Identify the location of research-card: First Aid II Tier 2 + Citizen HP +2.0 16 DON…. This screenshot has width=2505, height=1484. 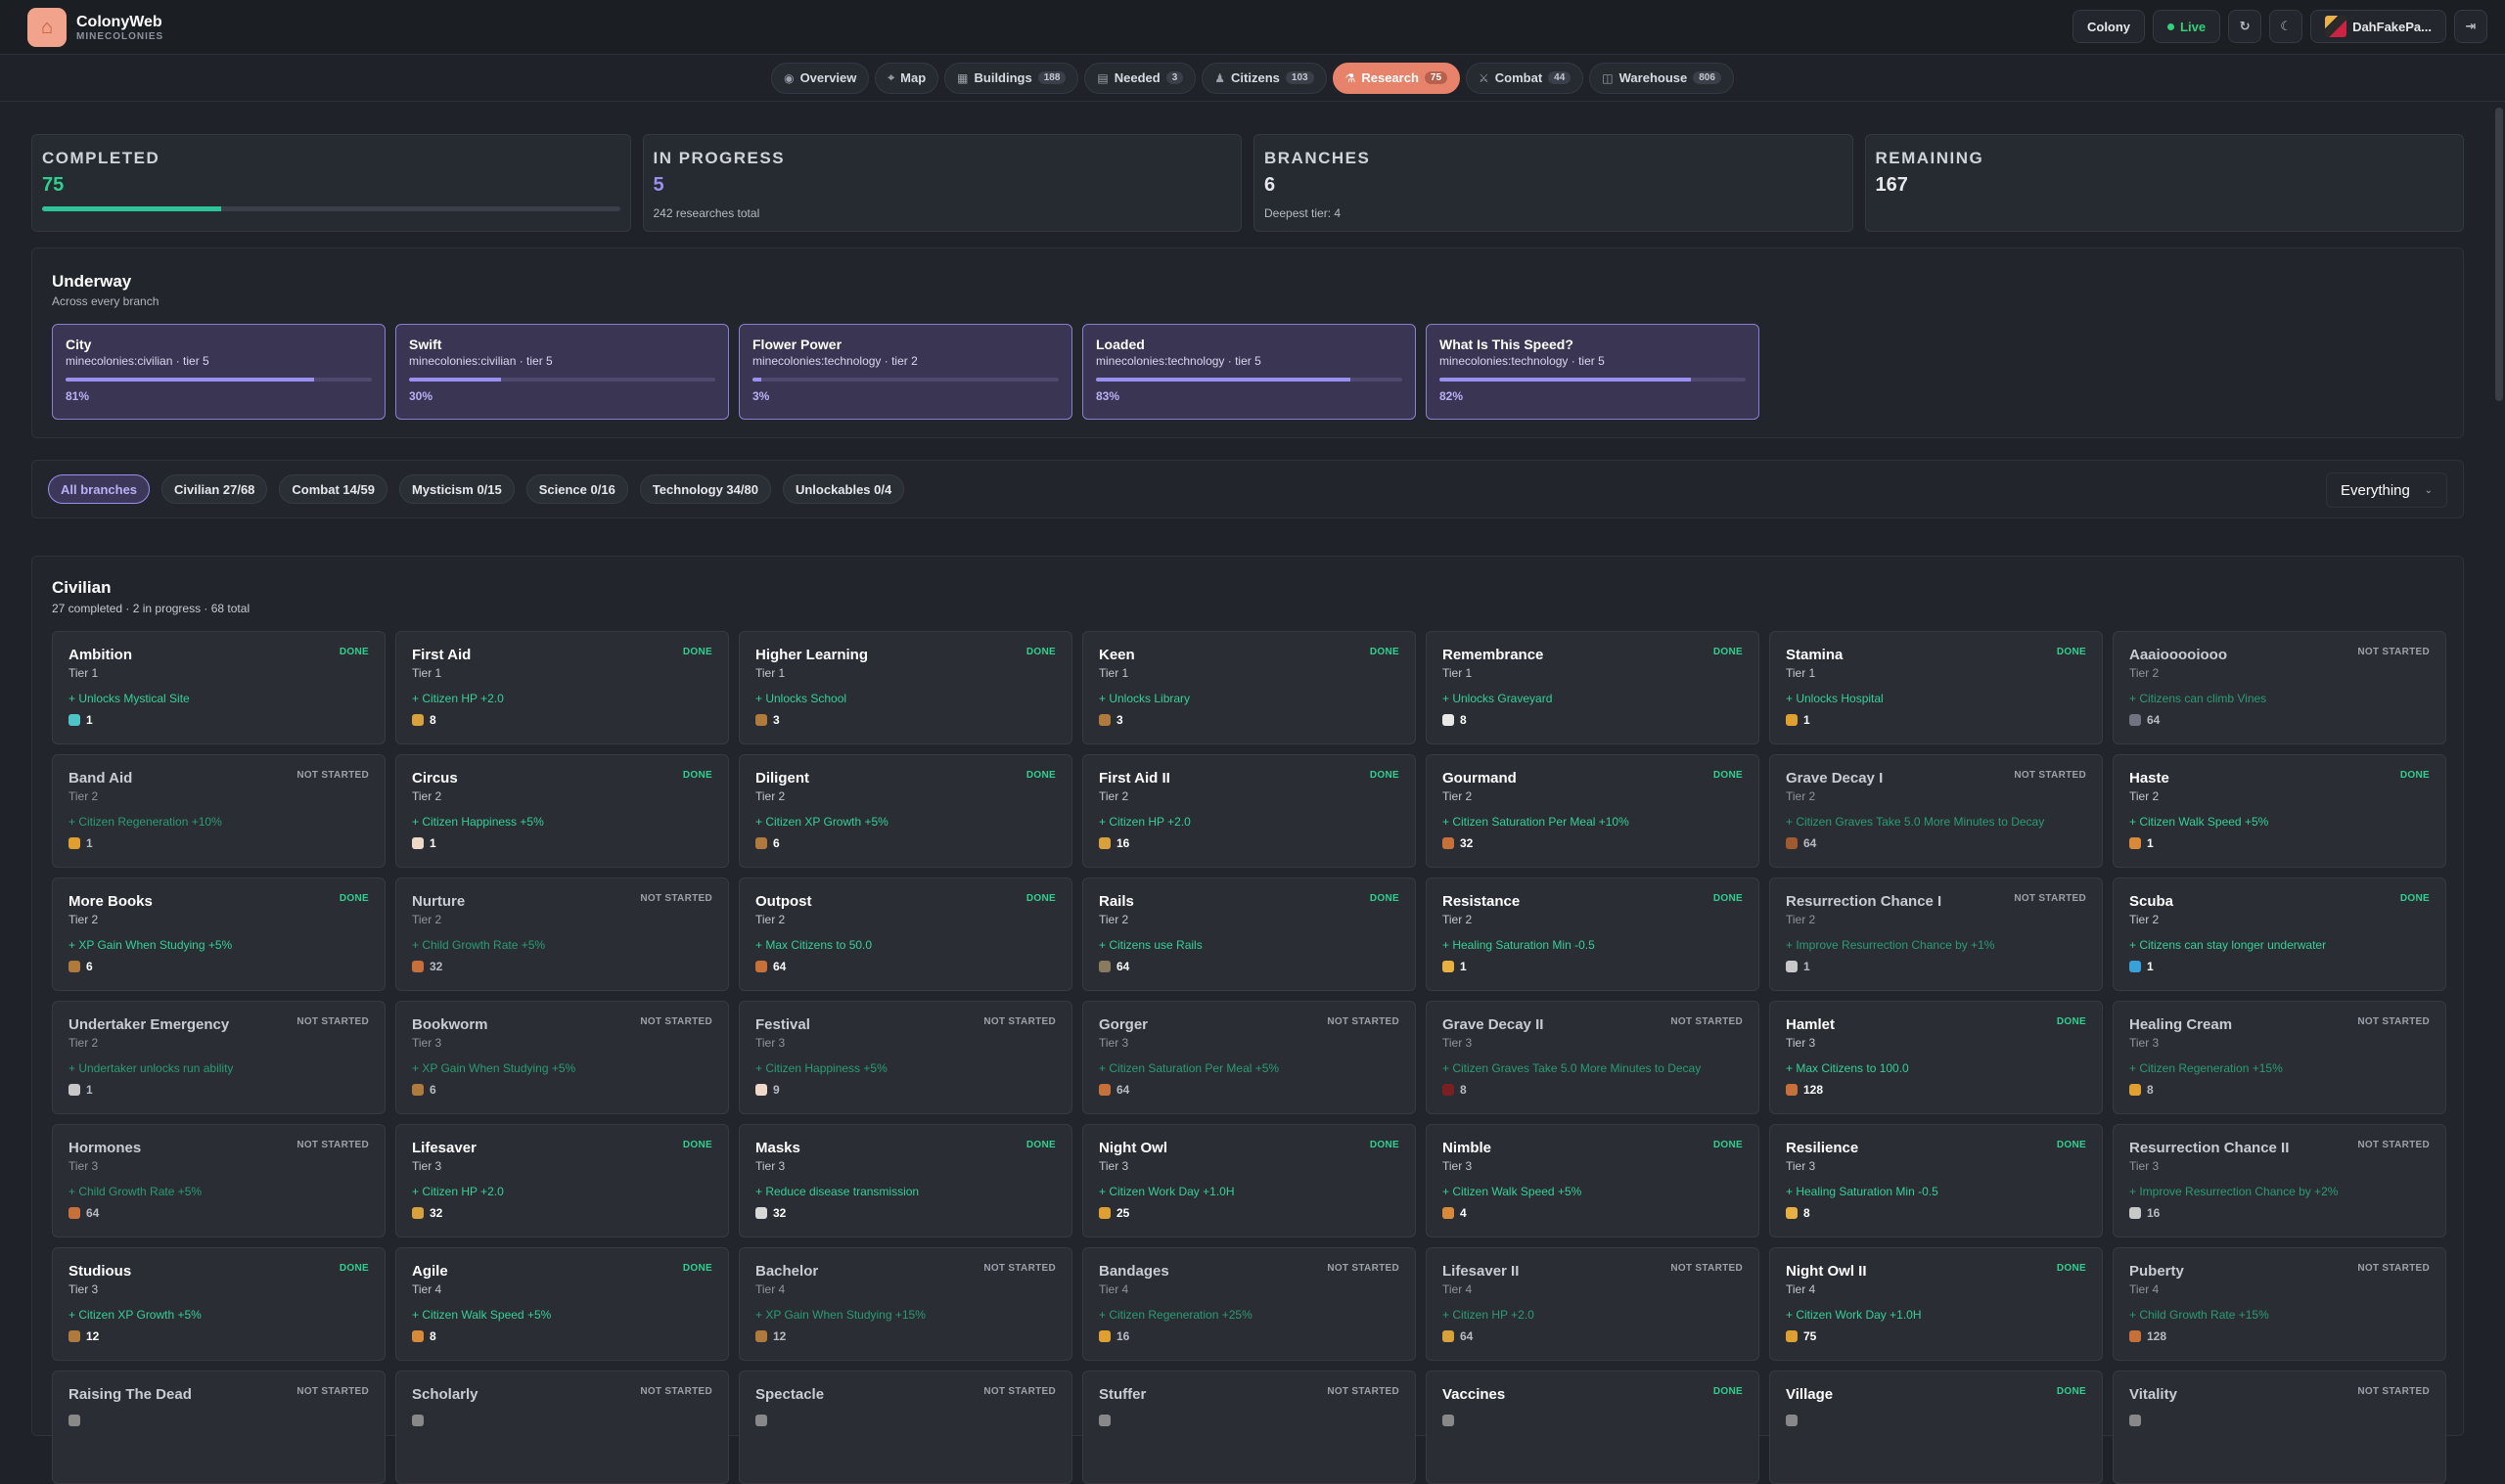
(1249, 811).